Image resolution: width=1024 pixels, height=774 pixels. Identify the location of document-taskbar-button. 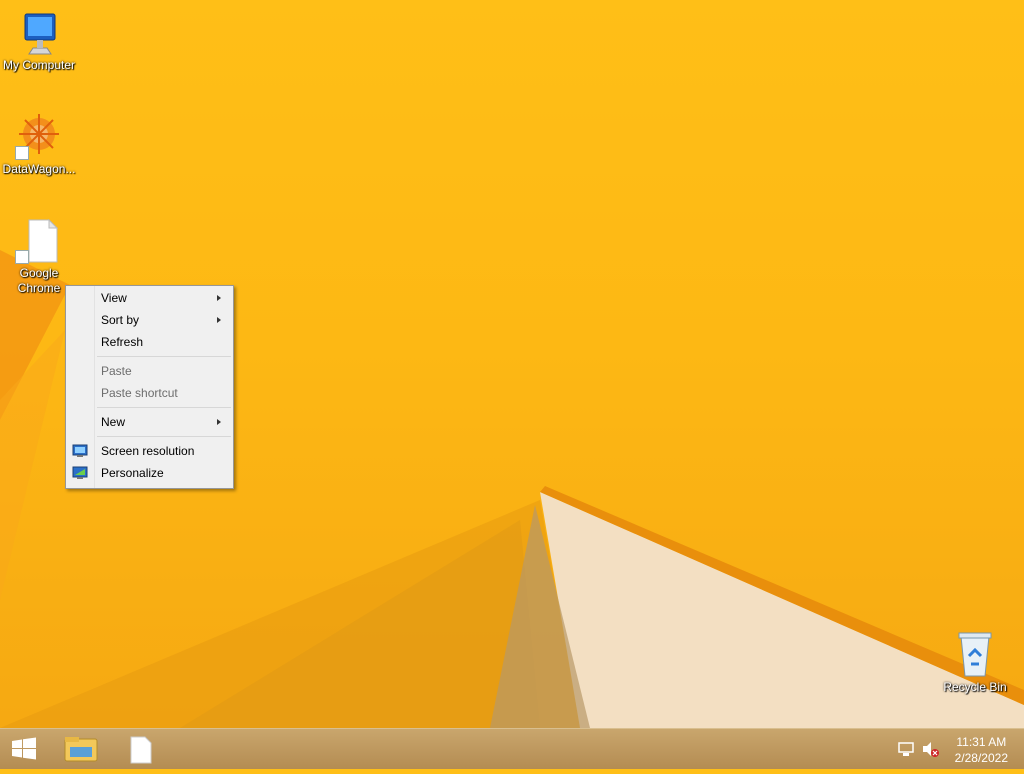
(142, 749).